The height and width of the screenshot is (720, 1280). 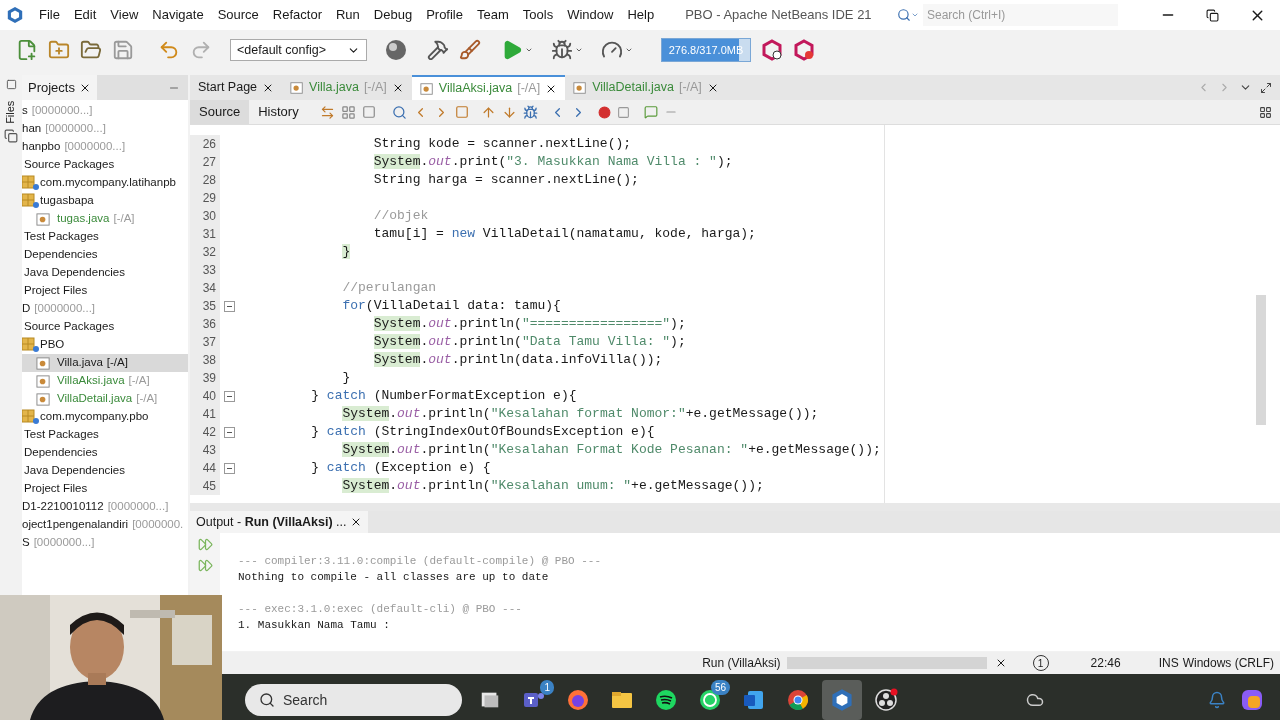 What do you see at coordinates (75, 525) in the screenshot?
I see `tree-item-label: oject1pengenalandiri` at bounding box center [75, 525].